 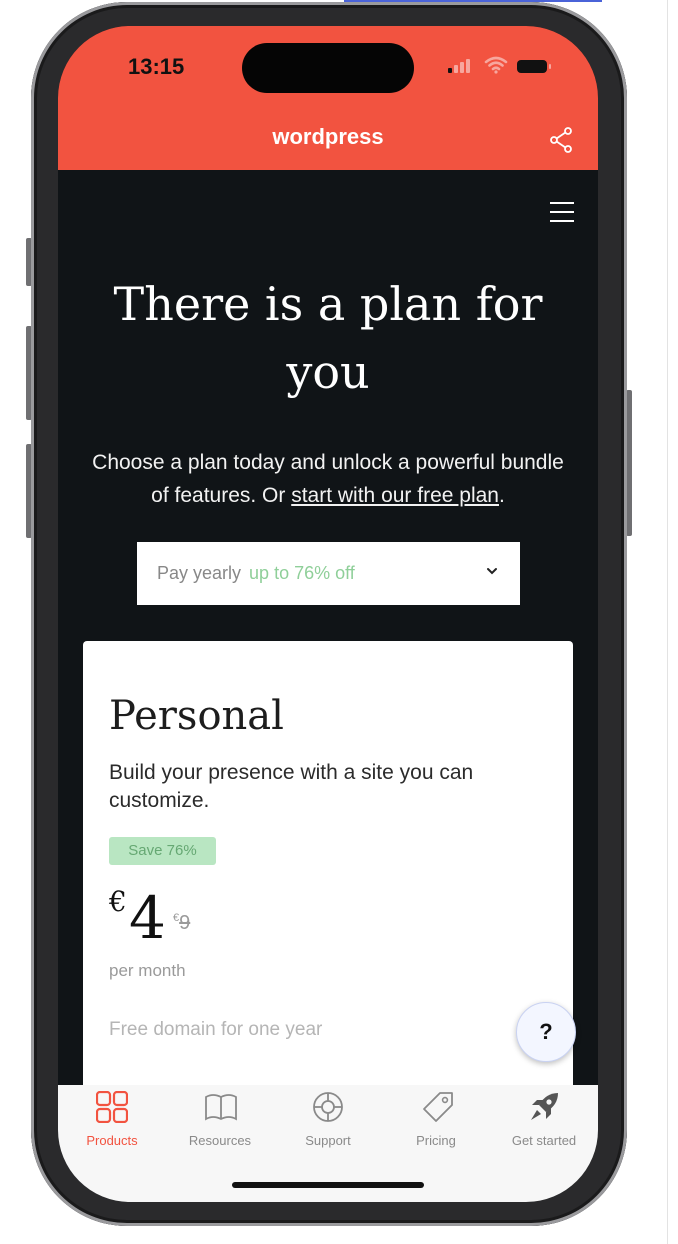 I want to click on old-price: €9, so click(x=181, y=923).